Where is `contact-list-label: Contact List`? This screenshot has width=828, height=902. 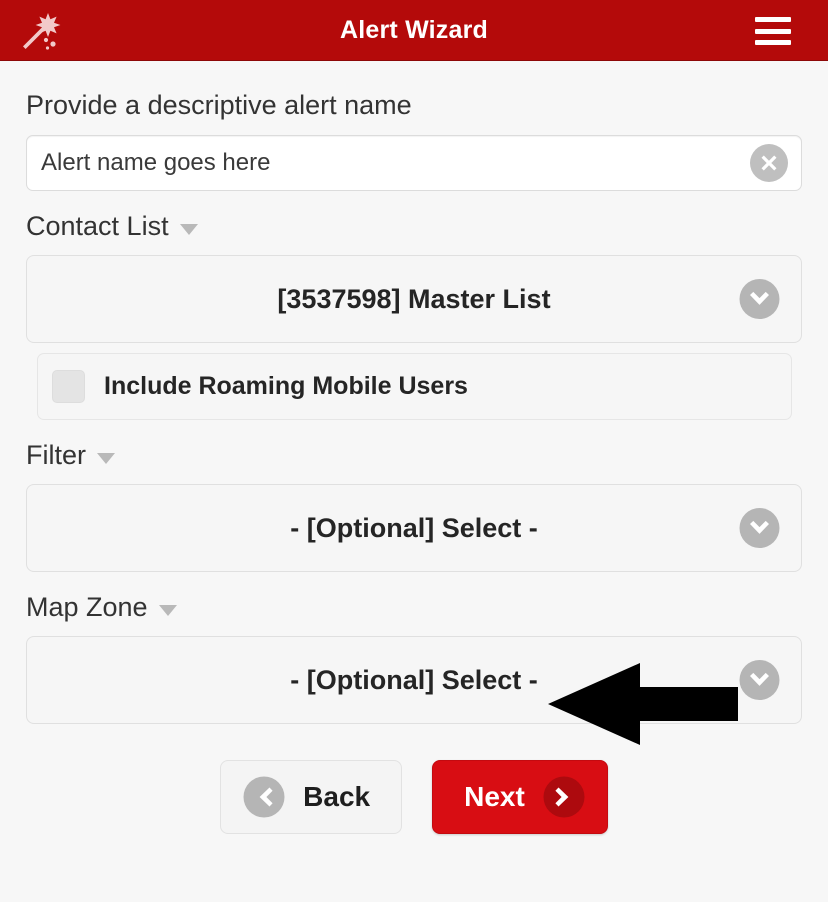 contact-list-label: Contact List is located at coordinates (414, 226).